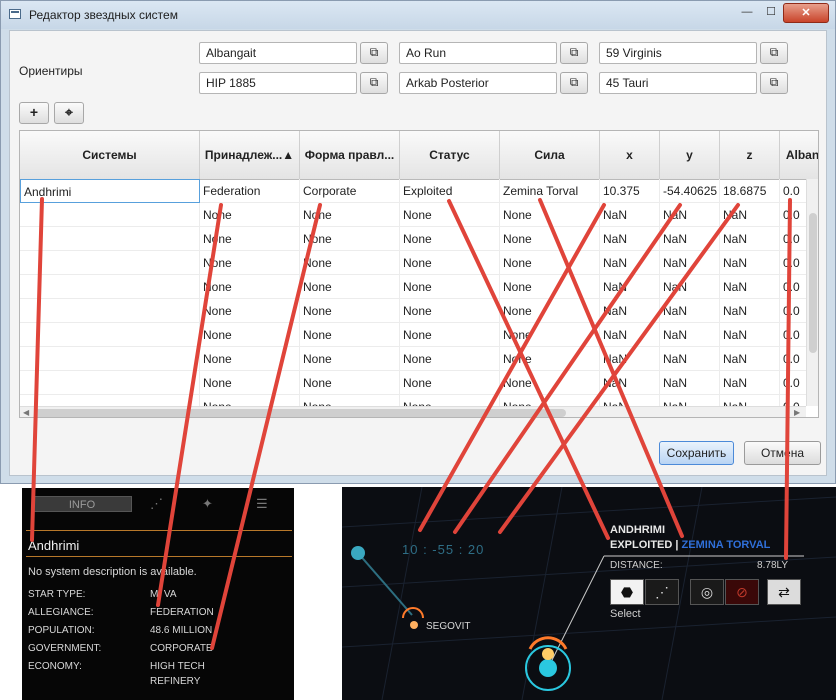 This screenshot has width=836, height=700. What do you see at coordinates (82, 504) in the screenshot?
I see `tab-info: INFO` at bounding box center [82, 504].